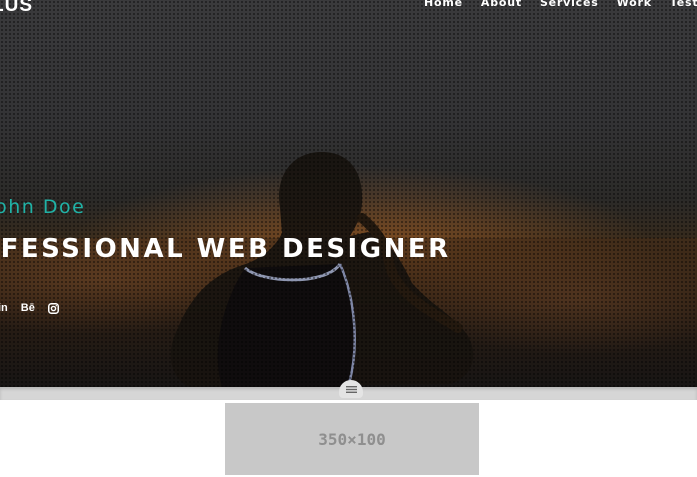 The width and height of the screenshot is (697, 477). I want to click on nav-testimonials: Testimonials, so click(683, 4).